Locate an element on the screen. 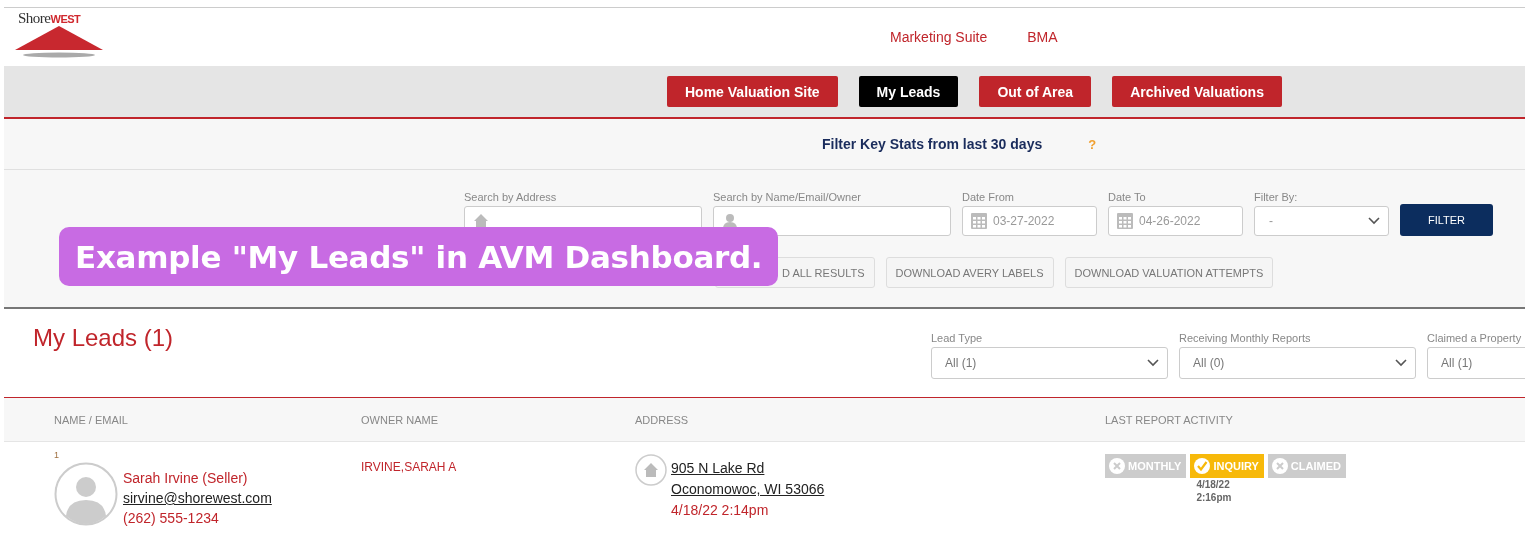 The height and width of the screenshot is (544, 1525). activity-date: 4/18/22 is located at coordinates (1213, 485).